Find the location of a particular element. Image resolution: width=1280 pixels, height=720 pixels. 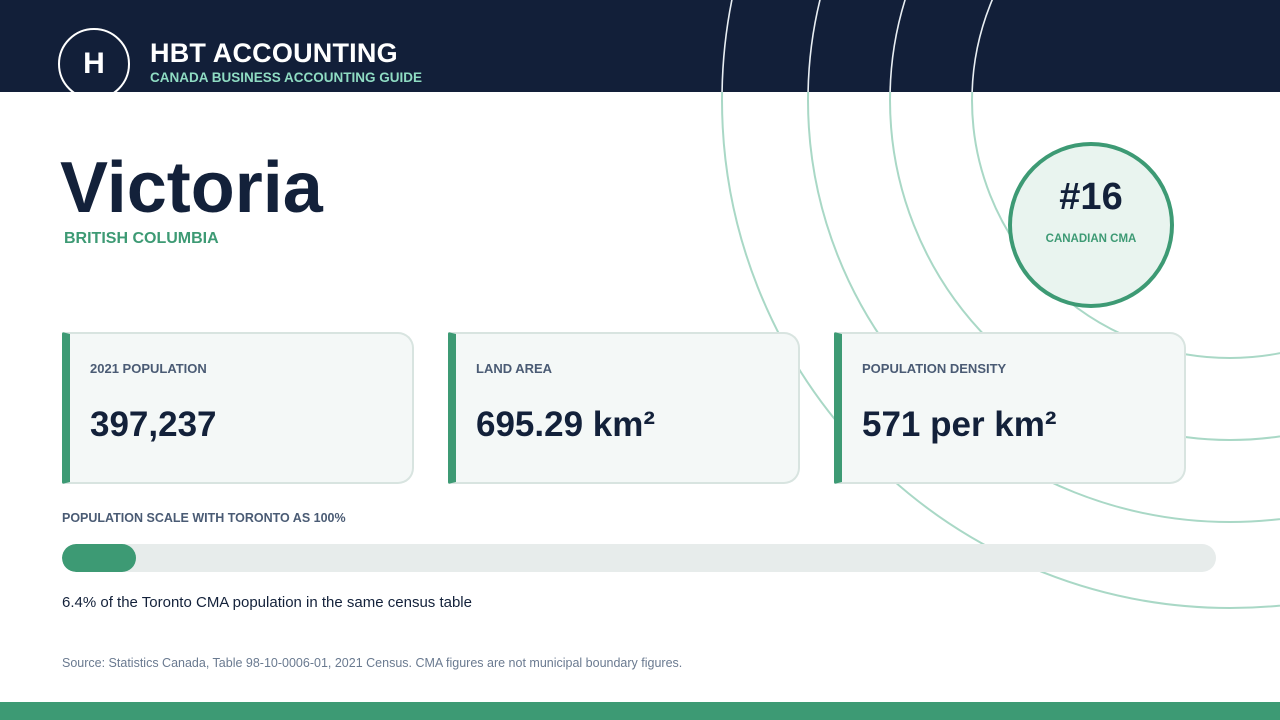

land-area-card: LAND AREA 695.29 km² is located at coordinates (624, 408).